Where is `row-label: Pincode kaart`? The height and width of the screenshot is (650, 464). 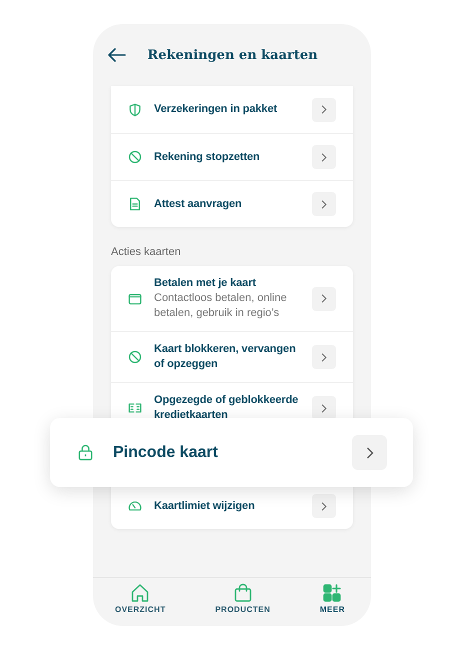 row-label: Pincode kaart is located at coordinates (166, 453).